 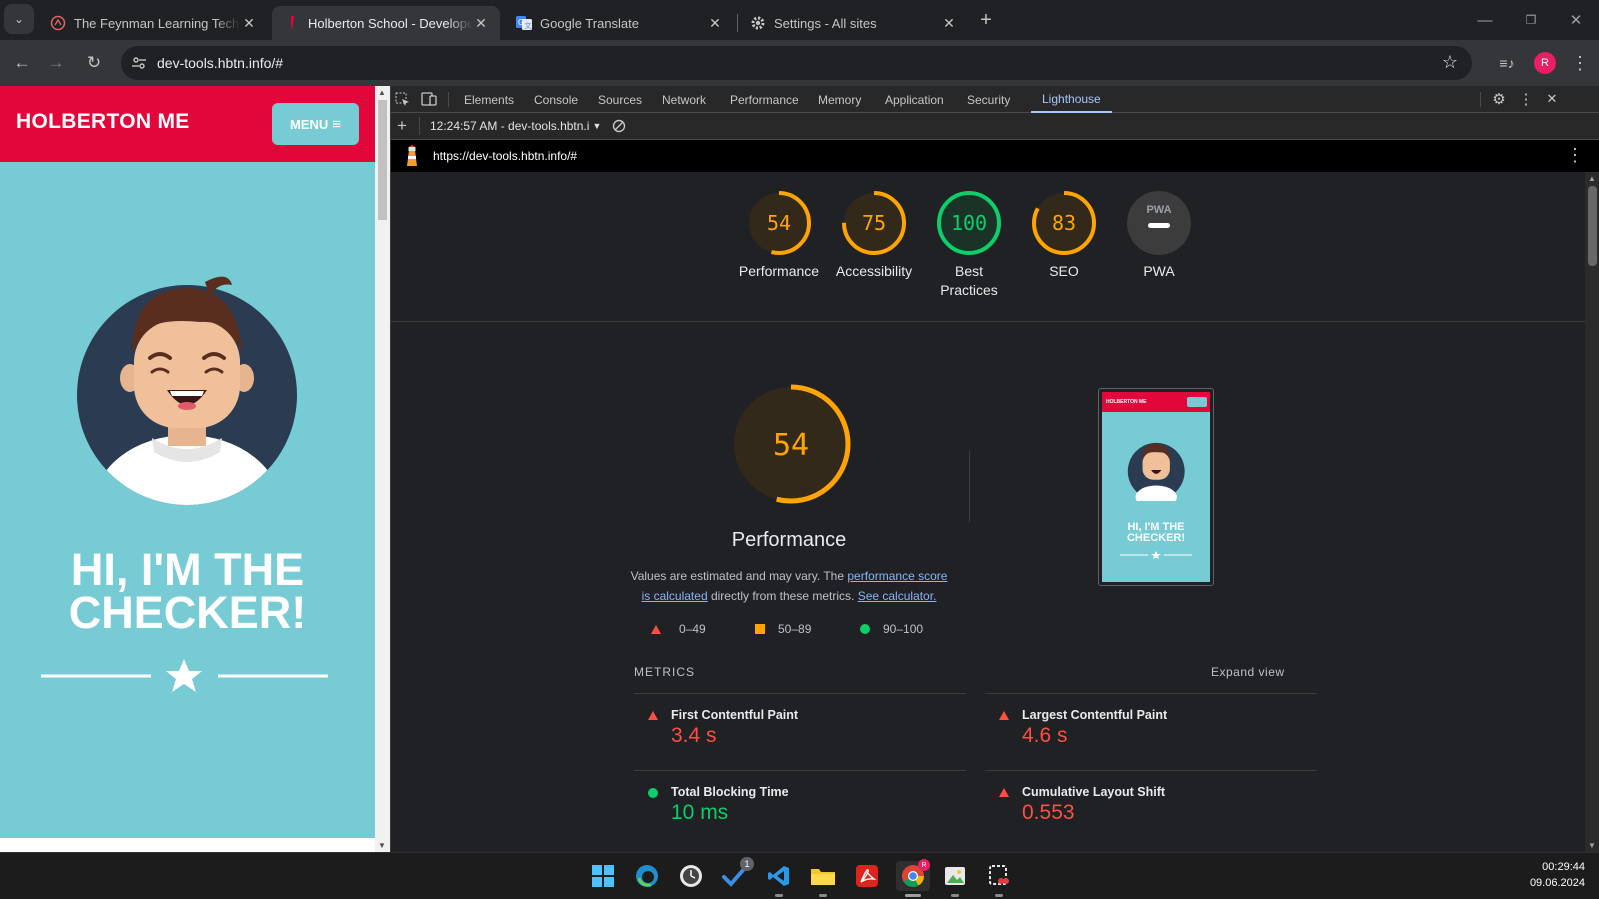 I want to click on chrome-menu-kebab-icon: ⋮, so click(x=1580, y=63).